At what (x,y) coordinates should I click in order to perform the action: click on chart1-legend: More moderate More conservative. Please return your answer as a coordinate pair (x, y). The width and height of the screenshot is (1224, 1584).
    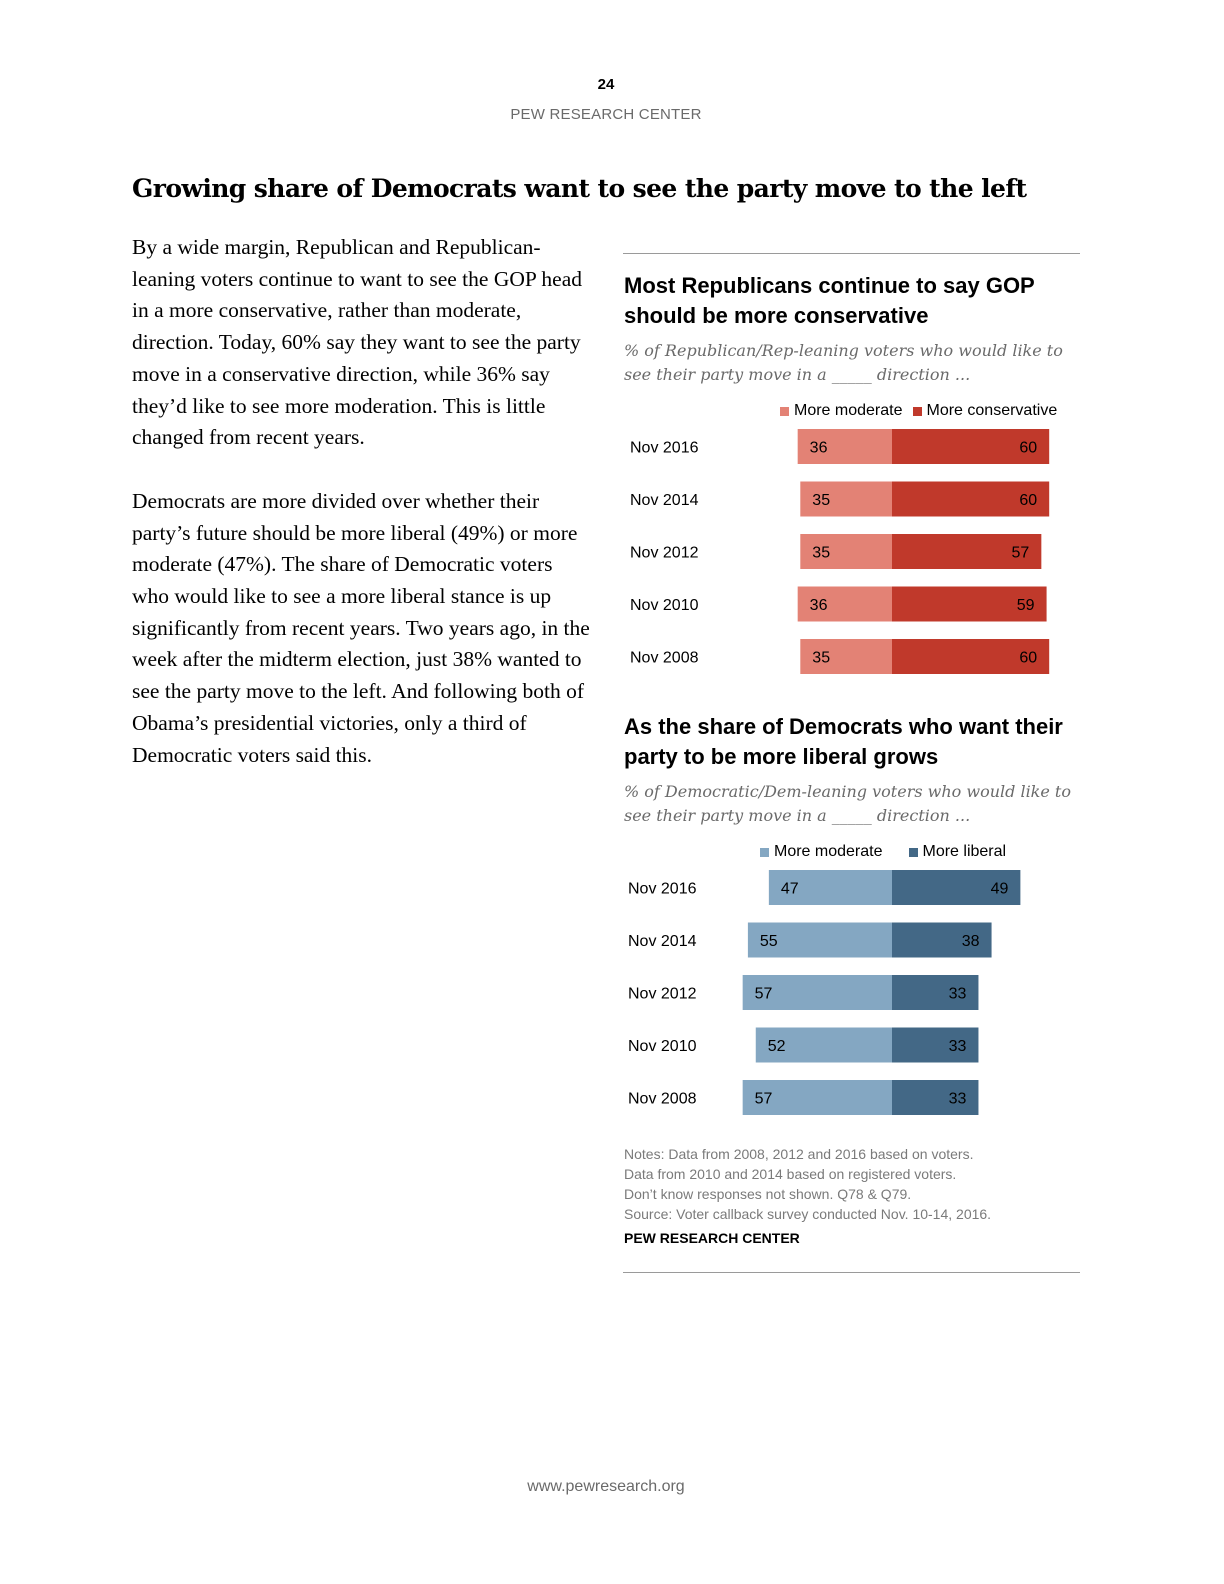
    Looking at the image, I should click on (923, 411).